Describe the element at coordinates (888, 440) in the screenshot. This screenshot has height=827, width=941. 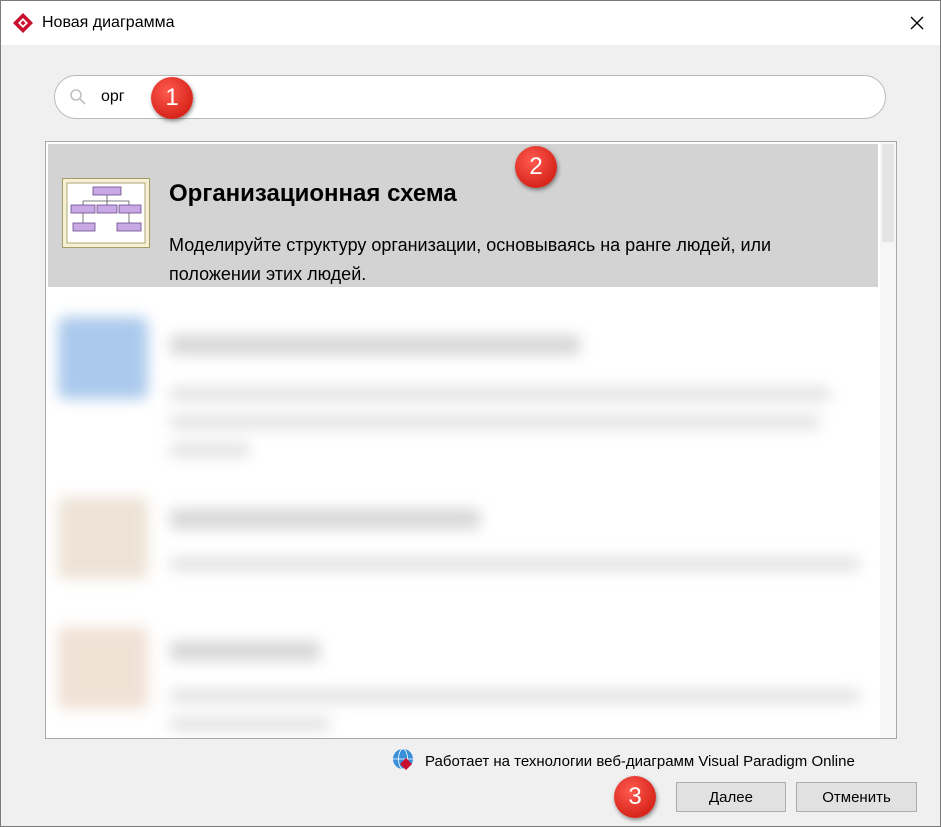
I see `results-scrollbar` at that location.